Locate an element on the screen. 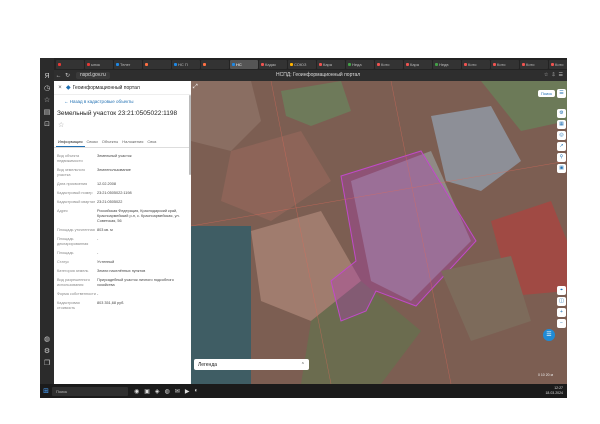 The width and height of the screenshot is (600, 424). favorite-star-icon: ☆ is located at coordinates (124, 125).